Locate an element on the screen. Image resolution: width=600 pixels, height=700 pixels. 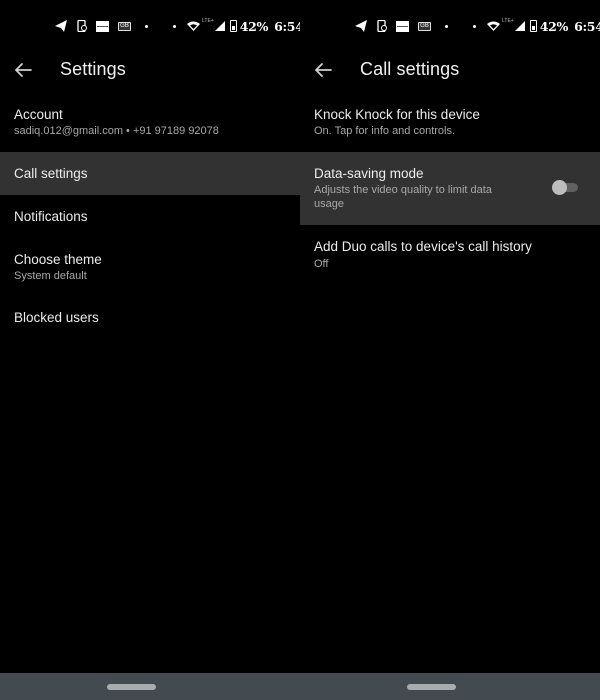
settings-item-choose-theme: Choose theme System default is located at coordinates (150, 268).